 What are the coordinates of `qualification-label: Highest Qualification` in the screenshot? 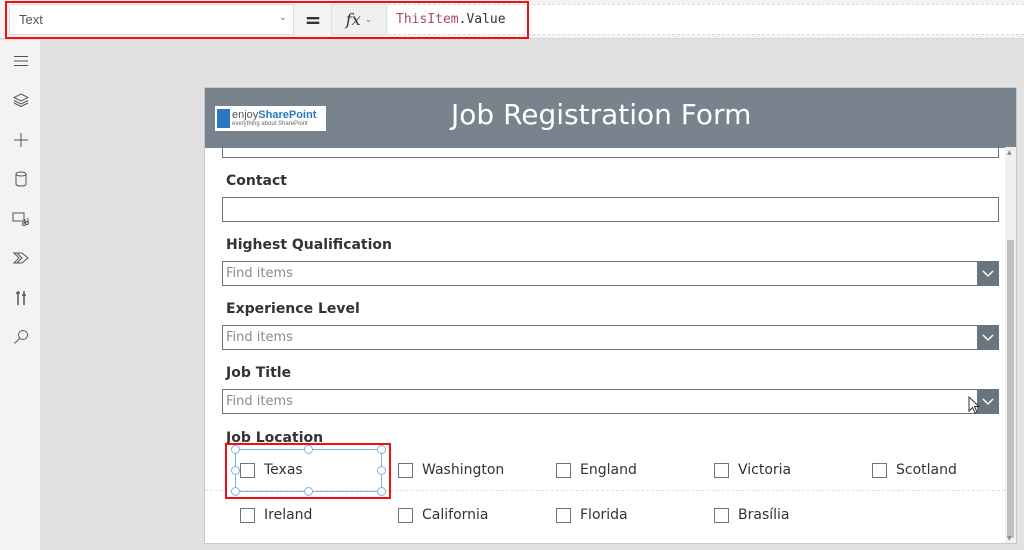 It's located at (309, 245).